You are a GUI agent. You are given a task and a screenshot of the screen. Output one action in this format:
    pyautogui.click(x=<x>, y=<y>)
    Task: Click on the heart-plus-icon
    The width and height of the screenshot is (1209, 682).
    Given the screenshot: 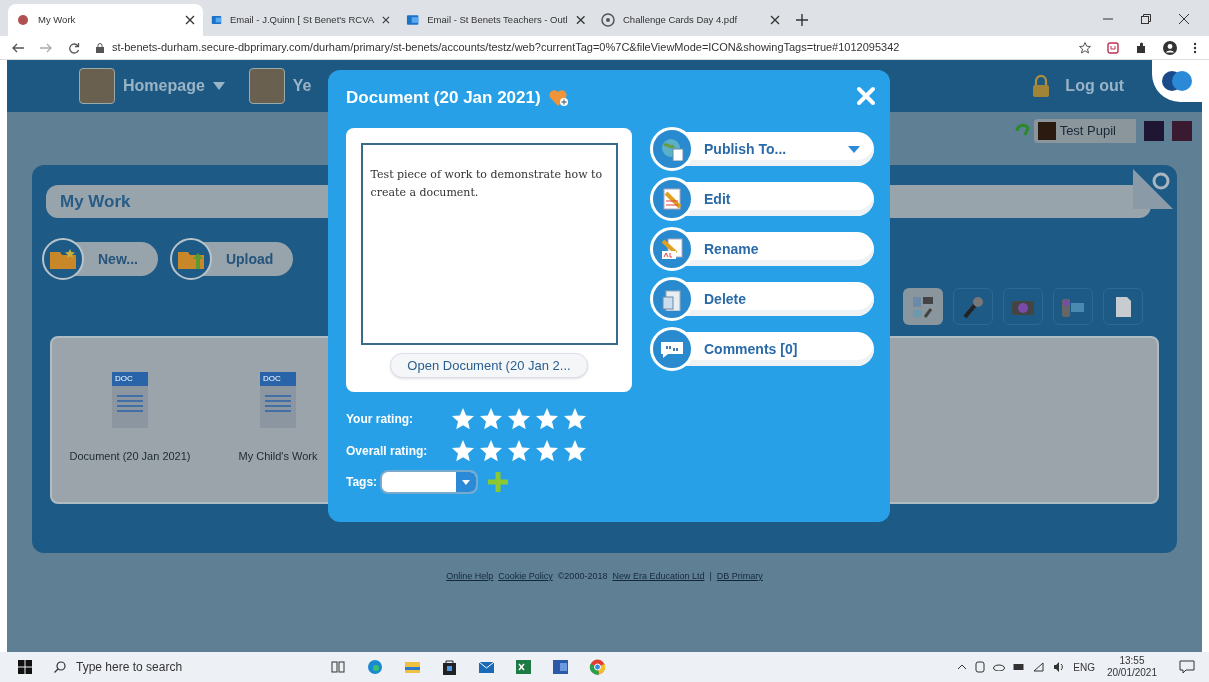 What is the action you would take?
    pyautogui.click(x=558, y=98)
    